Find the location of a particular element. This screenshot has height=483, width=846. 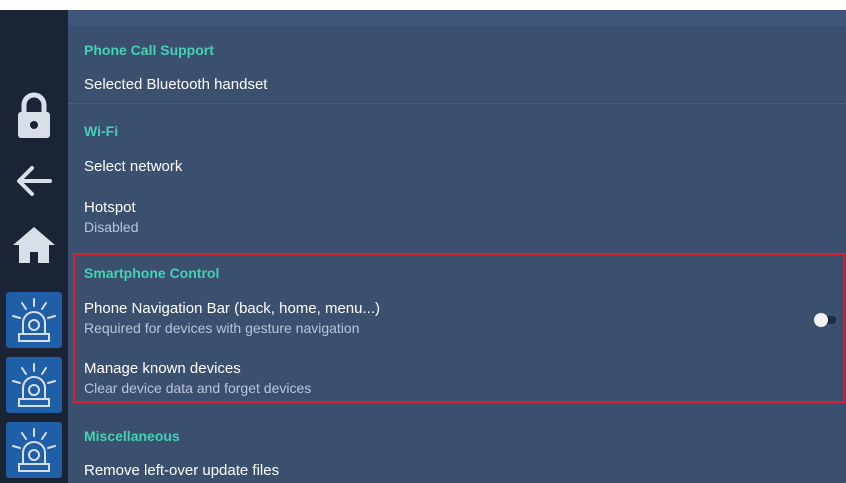

section-header-miscellaneous: Miscellaneous is located at coordinates (132, 436).